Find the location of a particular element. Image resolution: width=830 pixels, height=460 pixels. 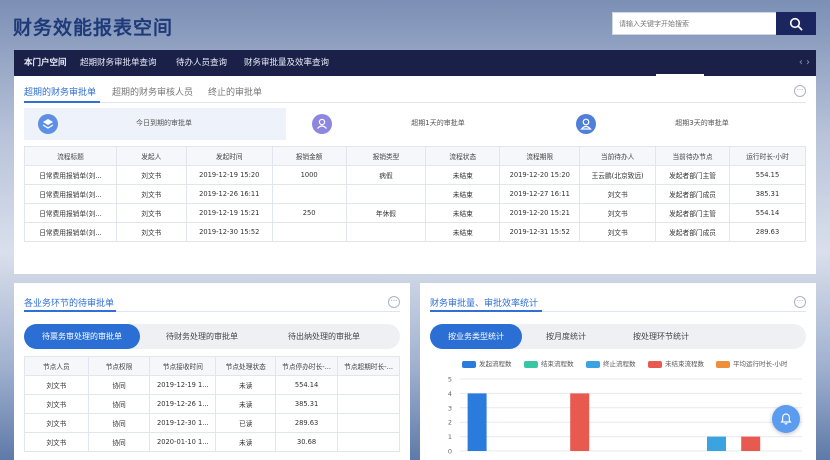

notification-button is located at coordinates (786, 419).